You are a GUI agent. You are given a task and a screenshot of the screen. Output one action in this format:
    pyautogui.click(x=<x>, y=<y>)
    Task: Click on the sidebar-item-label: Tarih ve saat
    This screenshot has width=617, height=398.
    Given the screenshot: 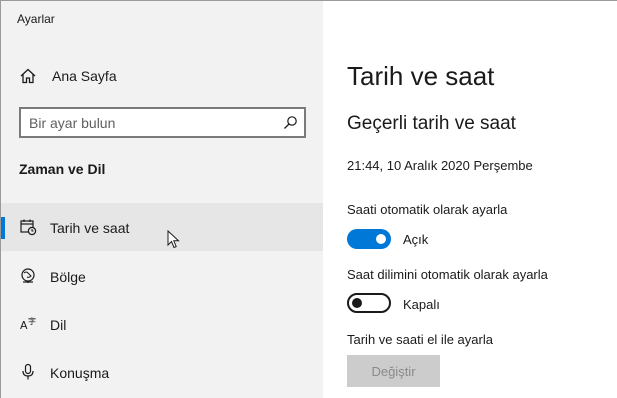 What is the action you would take?
    pyautogui.click(x=90, y=228)
    